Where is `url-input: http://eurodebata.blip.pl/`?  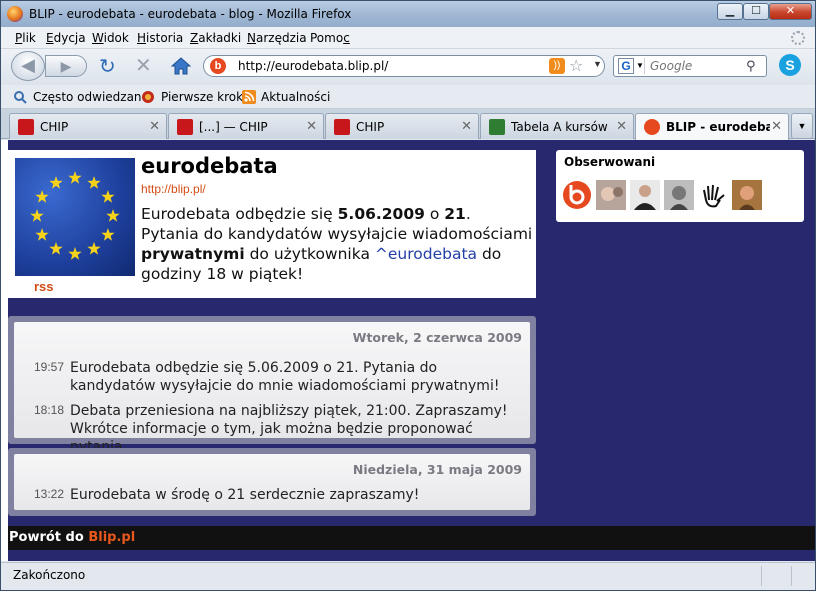
url-input: http://eurodebata.blip.pl/ is located at coordinates (313, 66).